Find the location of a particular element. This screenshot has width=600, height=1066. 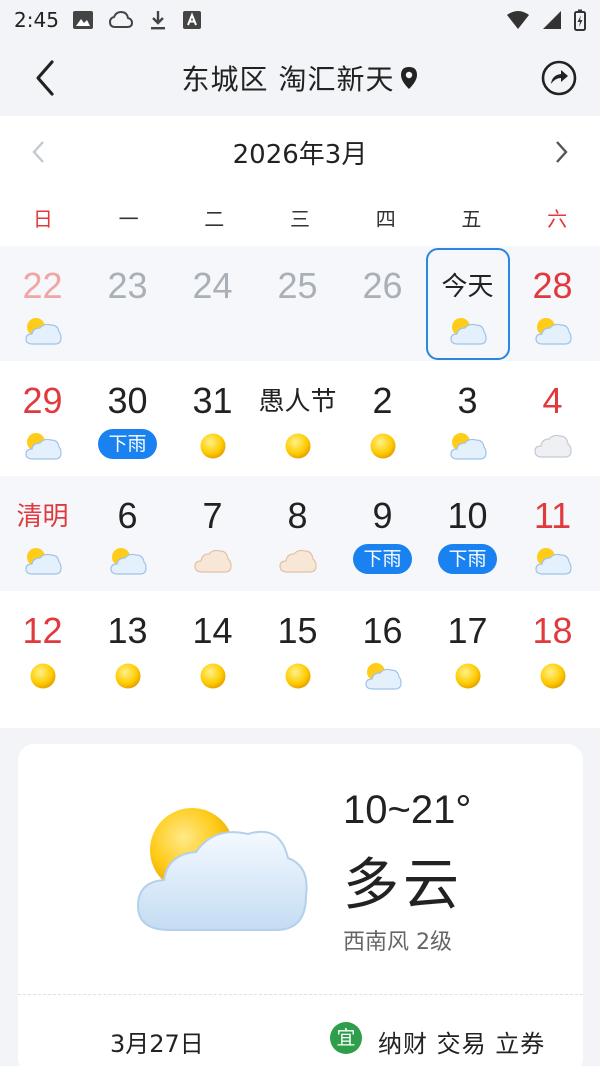

yi-badge: 宜 is located at coordinates (346, 1038).